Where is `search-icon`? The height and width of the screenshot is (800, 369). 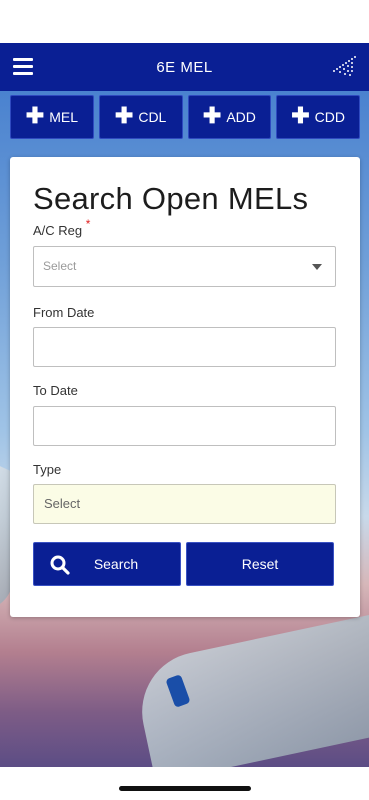
search-icon is located at coordinates (60, 565).